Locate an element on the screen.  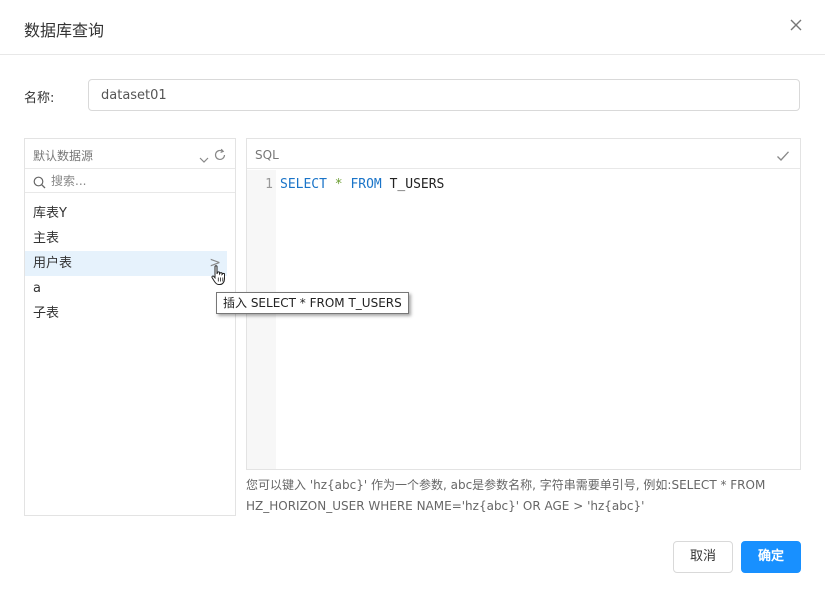
table-item-users: 用户表 > is located at coordinates (126, 263).